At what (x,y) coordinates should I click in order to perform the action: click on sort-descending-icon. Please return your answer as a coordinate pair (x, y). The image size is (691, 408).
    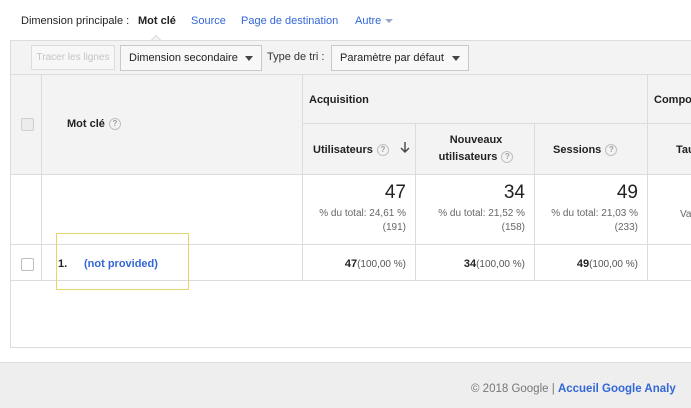
    Looking at the image, I should click on (405, 149).